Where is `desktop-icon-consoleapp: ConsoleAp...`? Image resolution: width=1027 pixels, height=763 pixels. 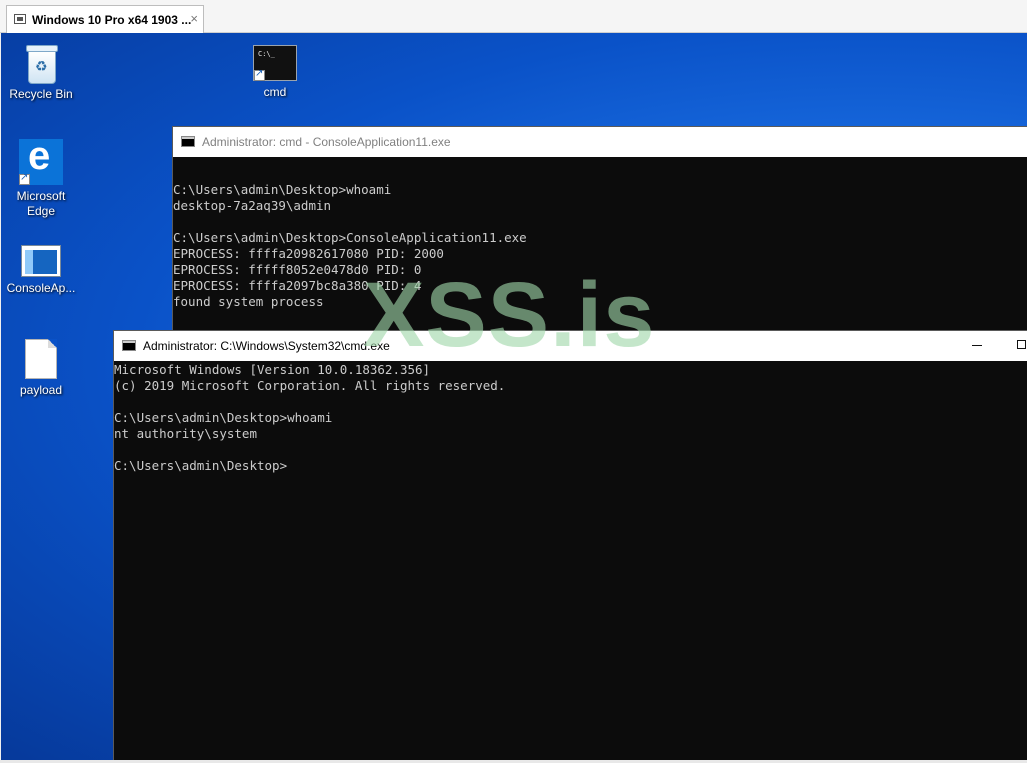
desktop-icon-consoleapp: ConsoleAp... is located at coordinates (41, 270).